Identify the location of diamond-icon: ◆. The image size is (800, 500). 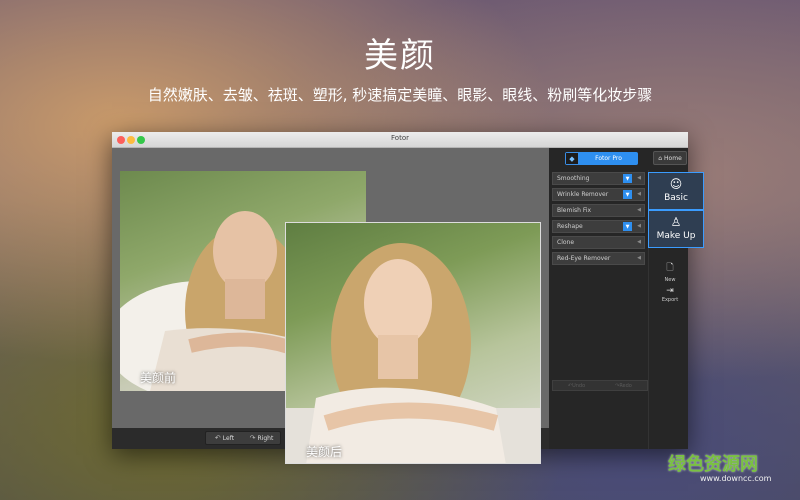
(572, 158).